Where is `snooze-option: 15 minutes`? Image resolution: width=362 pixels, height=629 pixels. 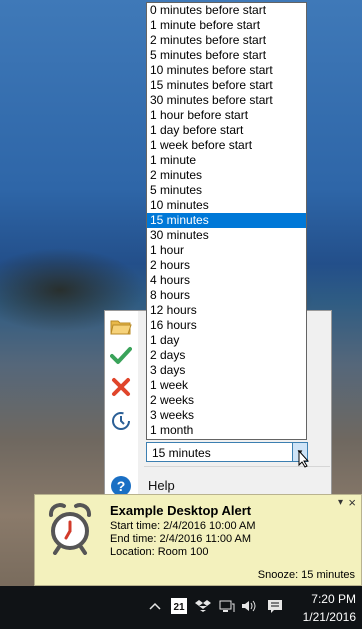
snooze-option: 15 minutes is located at coordinates (226, 220).